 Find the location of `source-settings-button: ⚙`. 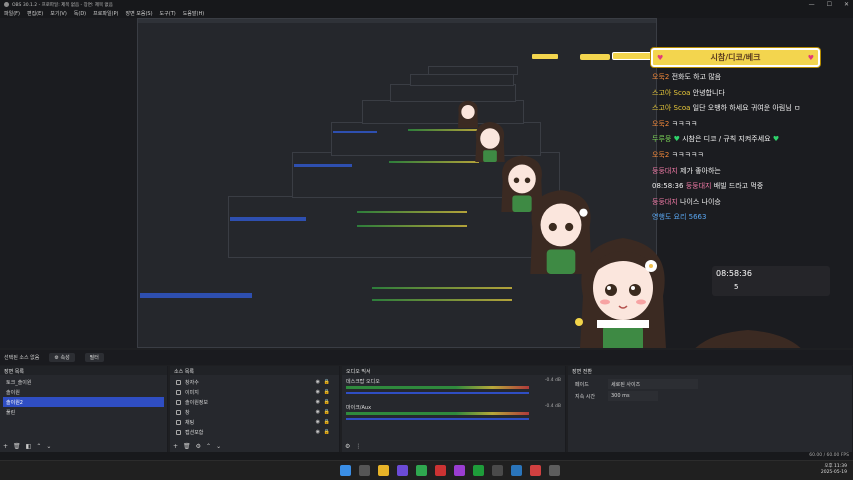

source-settings-button: ⚙ is located at coordinates (198, 446).